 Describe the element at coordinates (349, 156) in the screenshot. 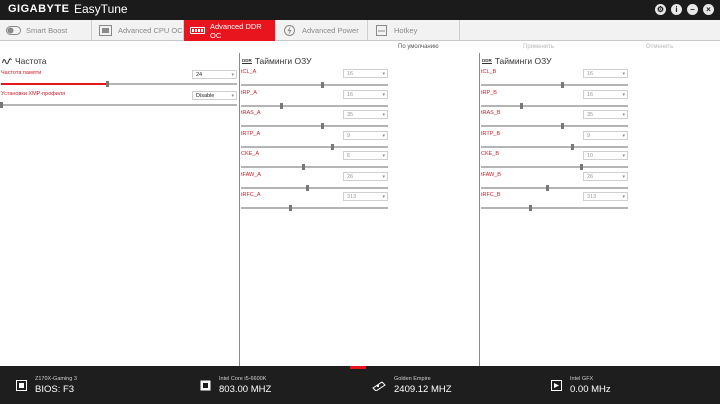

I see `select-value: 6` at that location.